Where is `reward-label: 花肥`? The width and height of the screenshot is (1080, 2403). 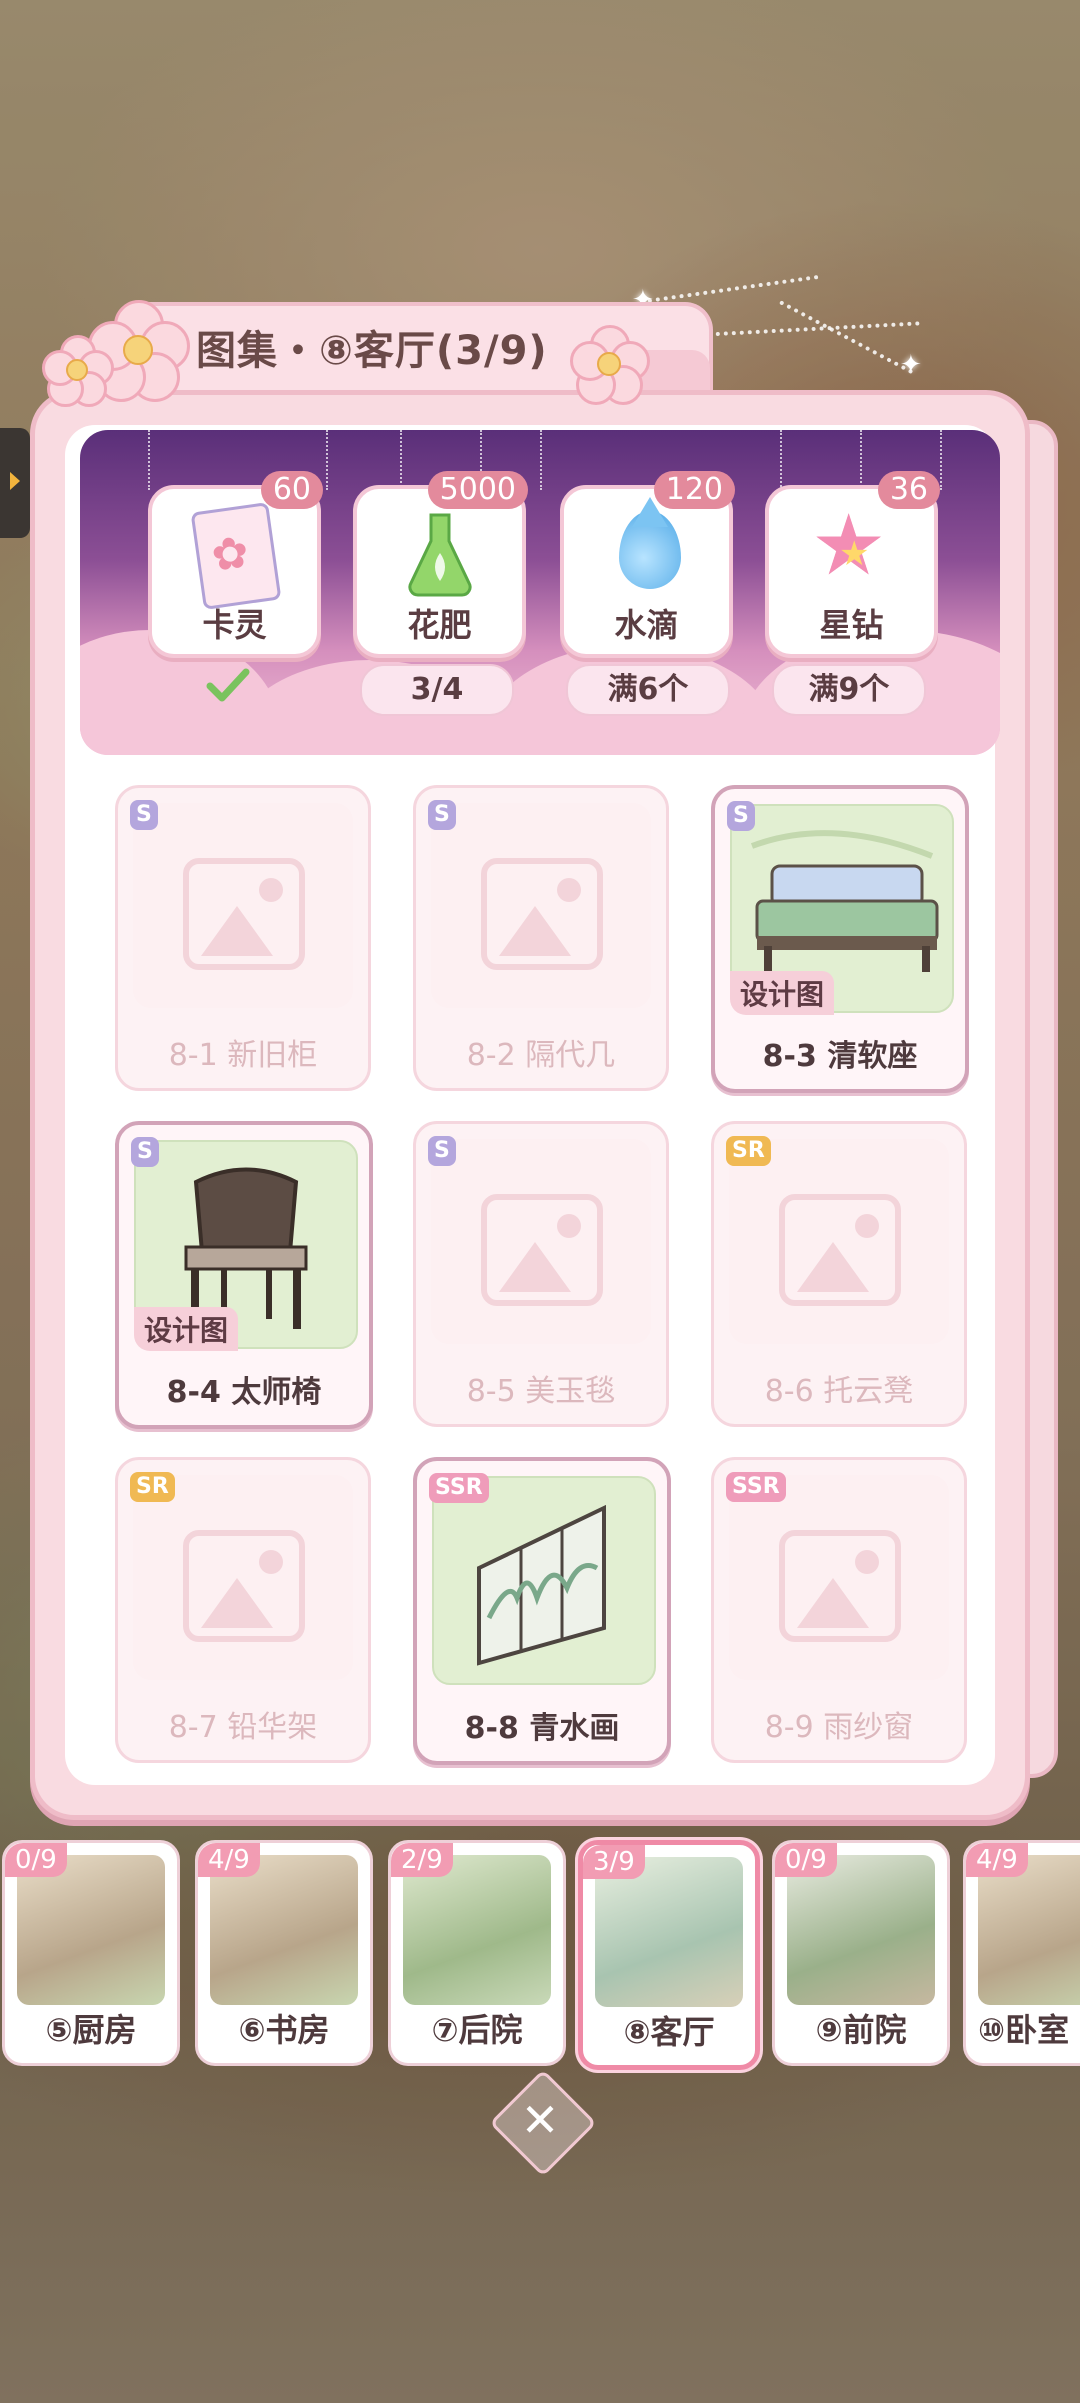
reward-label: 花肥 is located at coordinates (439, 625).